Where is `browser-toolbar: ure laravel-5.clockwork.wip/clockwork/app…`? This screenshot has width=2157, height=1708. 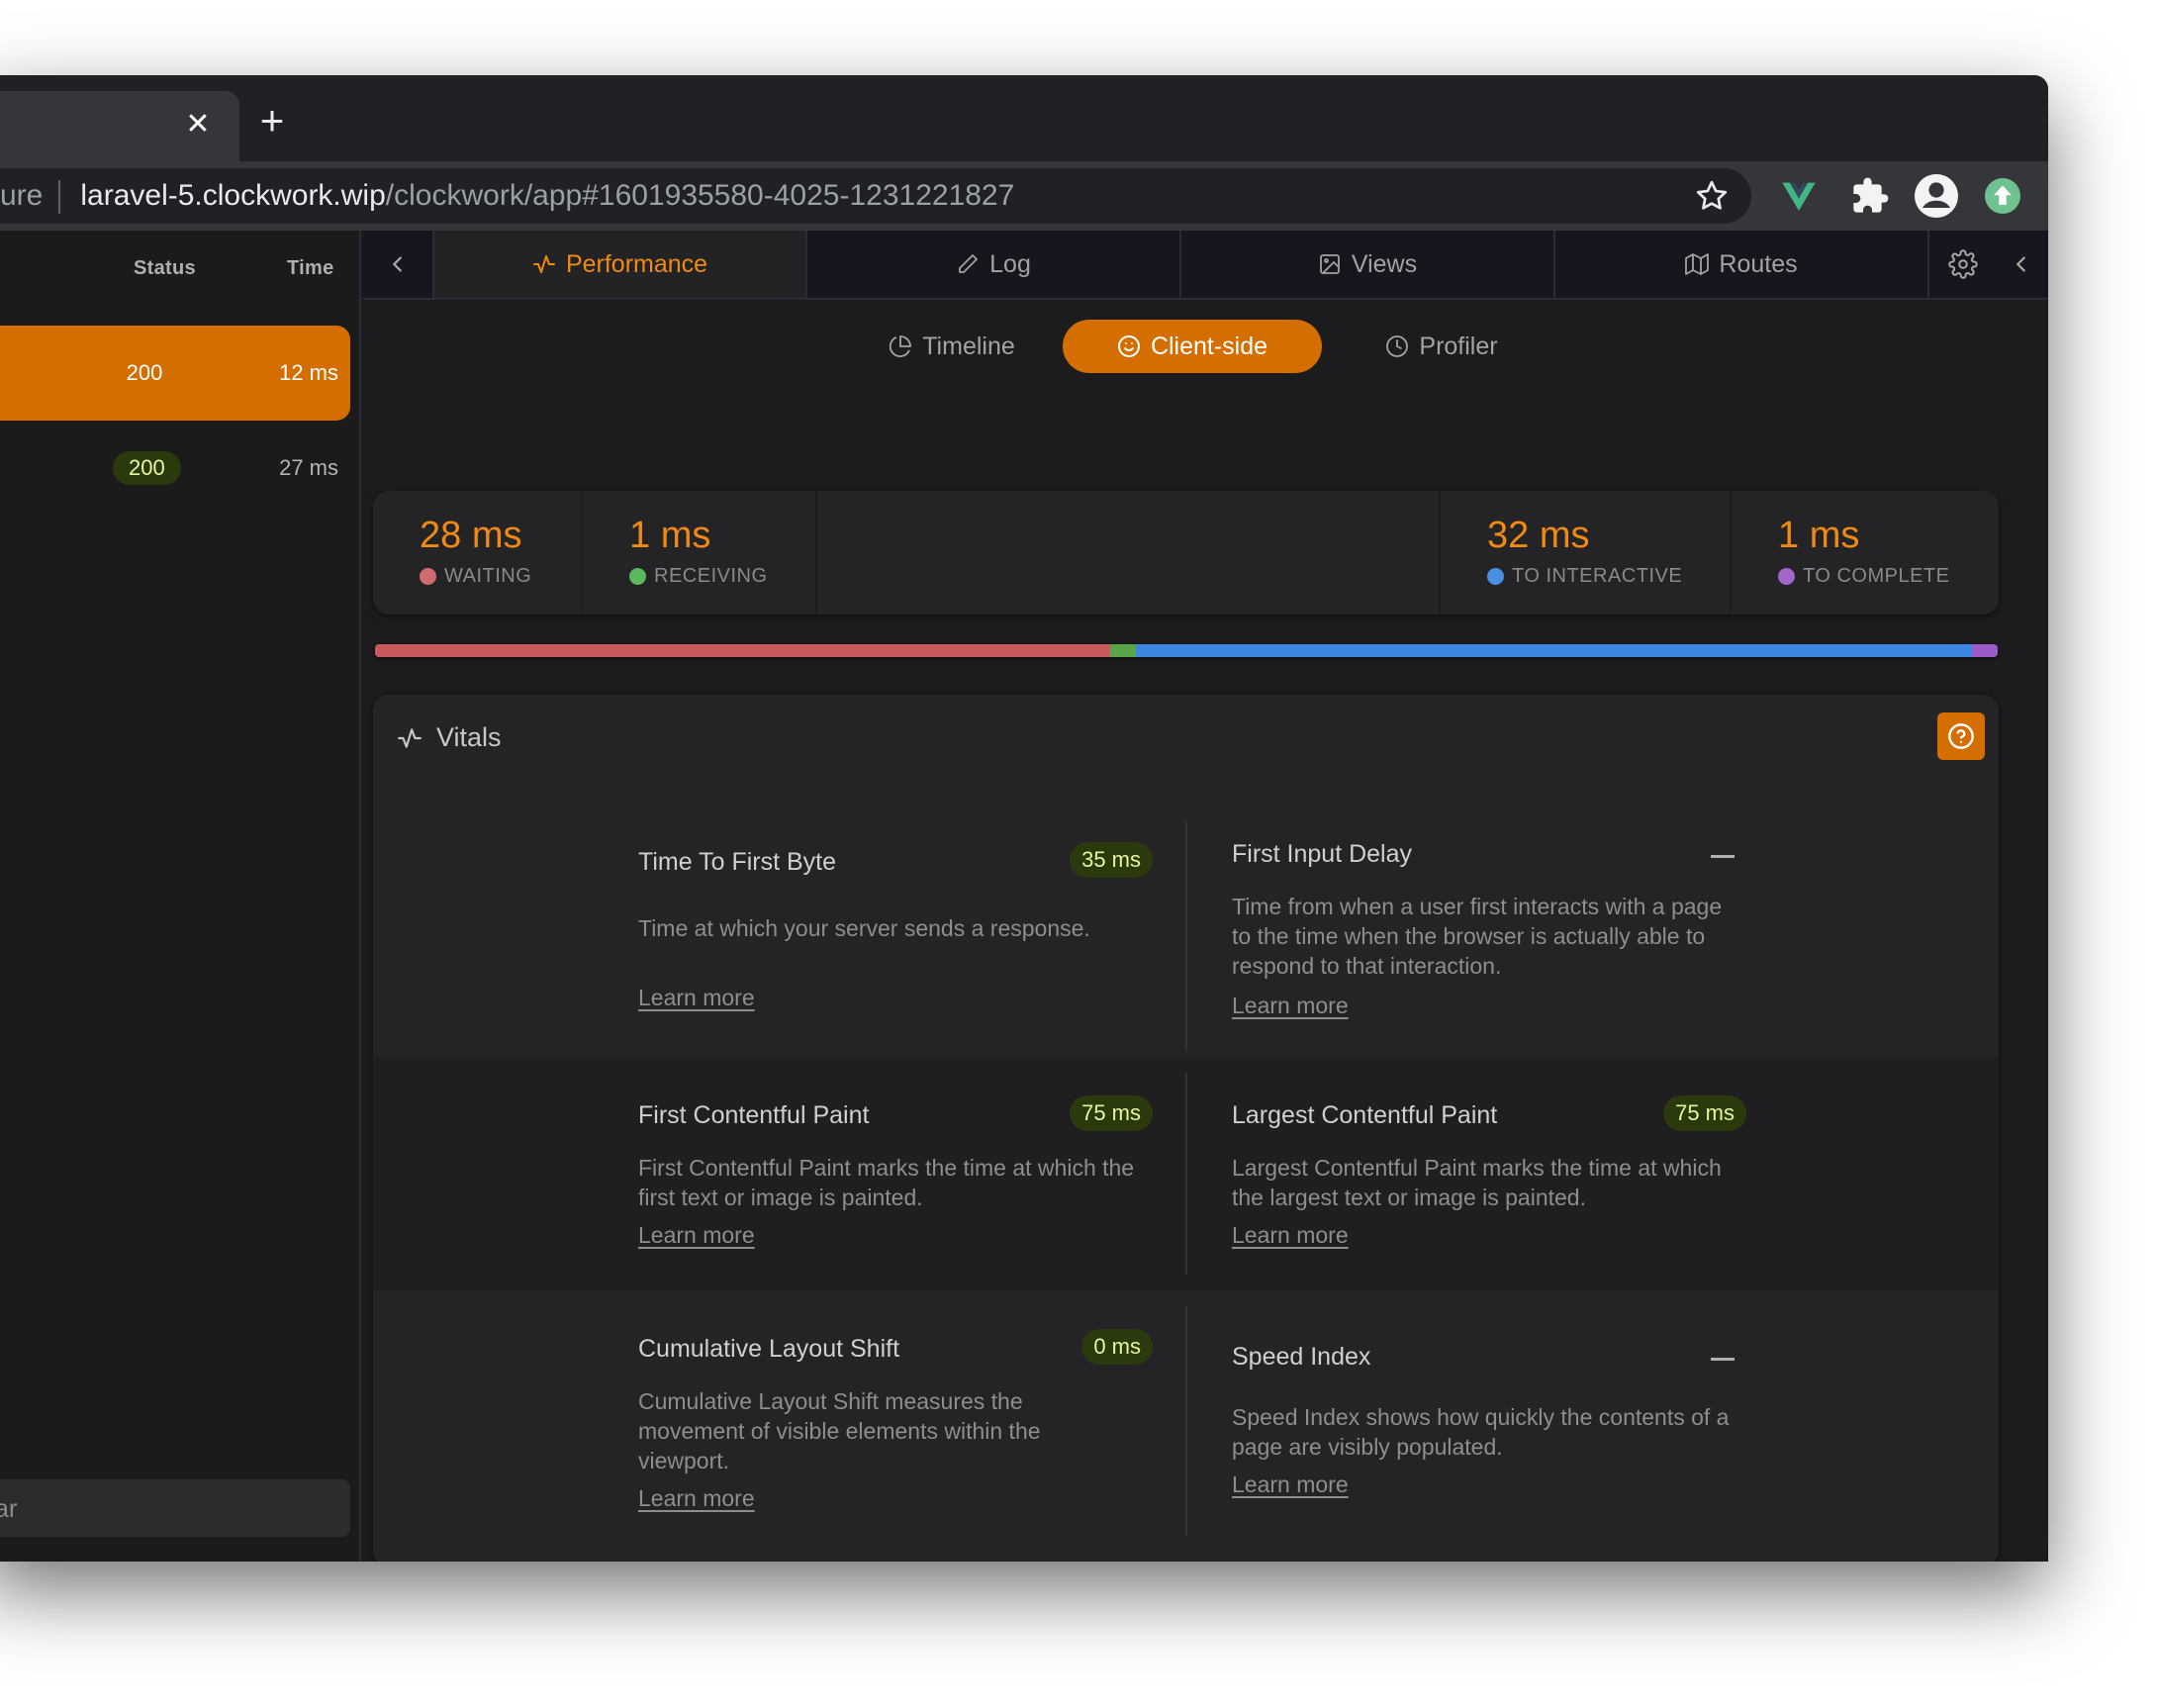
browser-toolbar: ure laravel-5.clockwork.wip/clockwork/app… is located at coordinates (1024, 196).